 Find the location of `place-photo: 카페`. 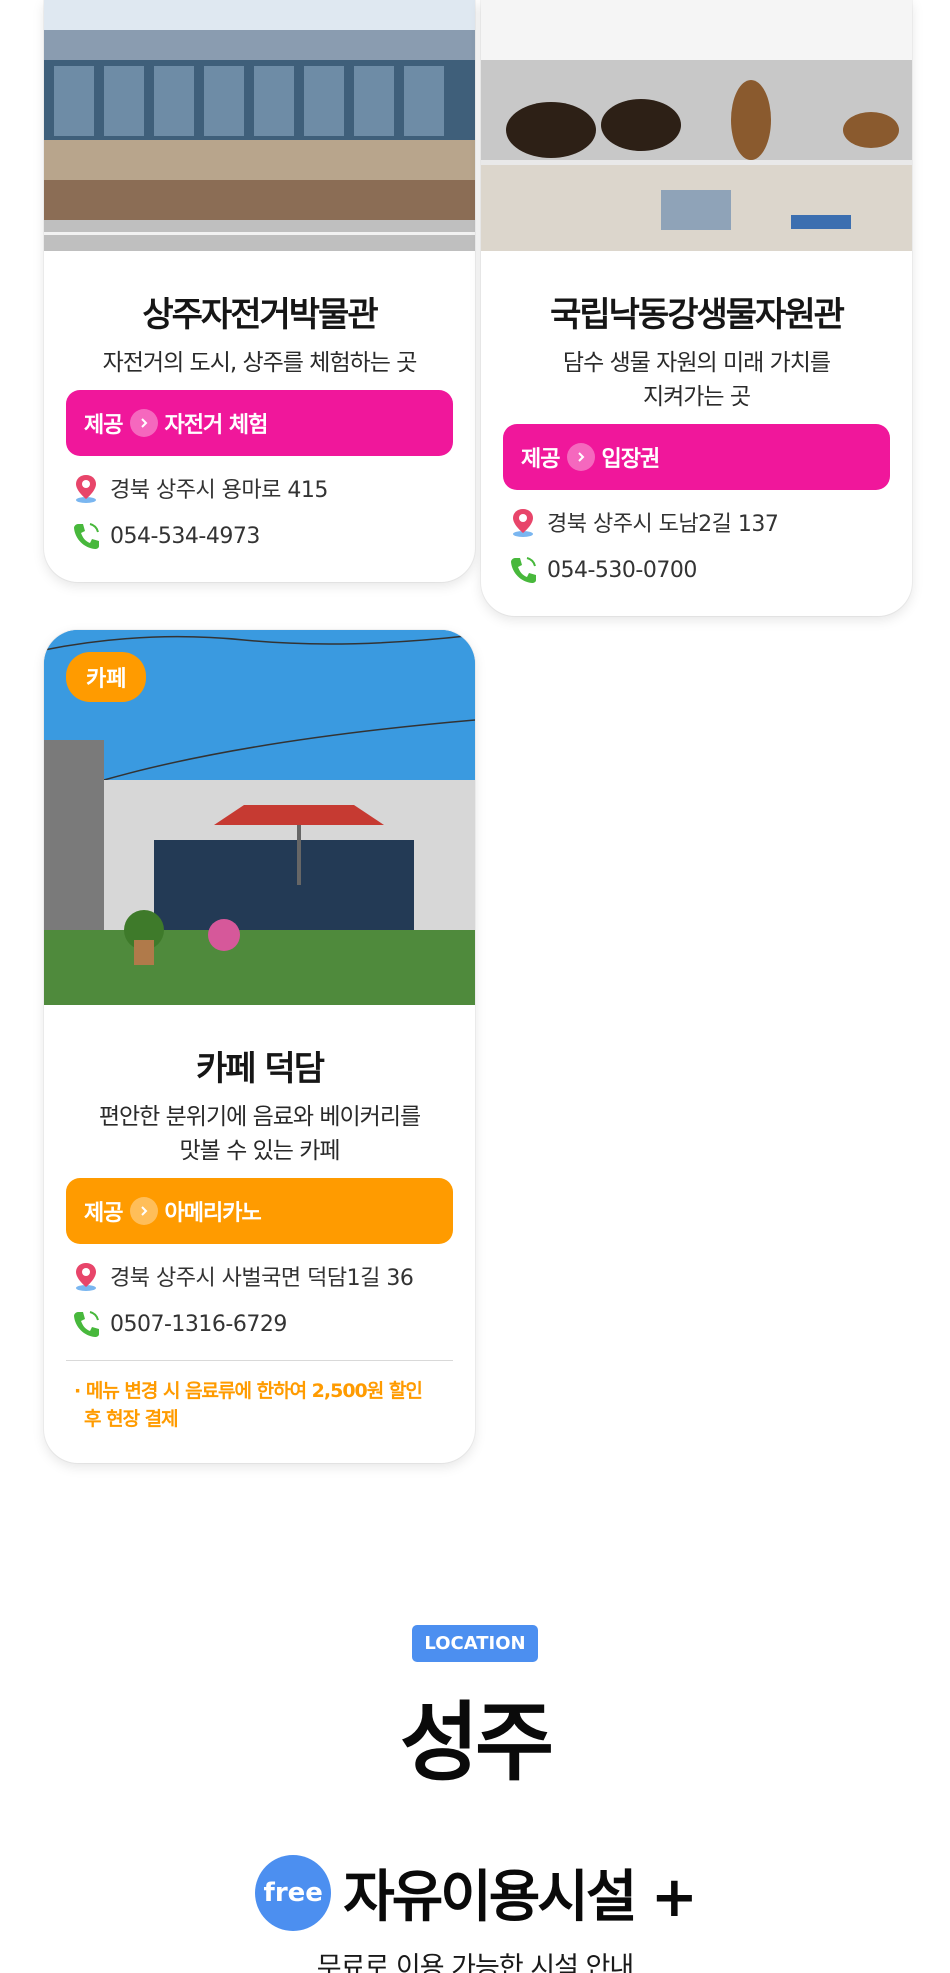

place-photo: 카페 is located at coordinates (259, 817).